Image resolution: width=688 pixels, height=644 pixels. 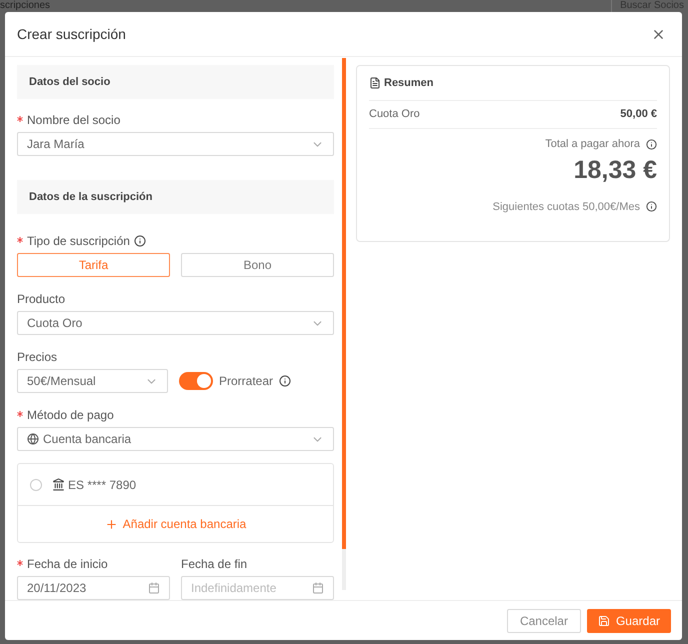 I want to click on type-option: Tarifa, so click(x=93, y=265).